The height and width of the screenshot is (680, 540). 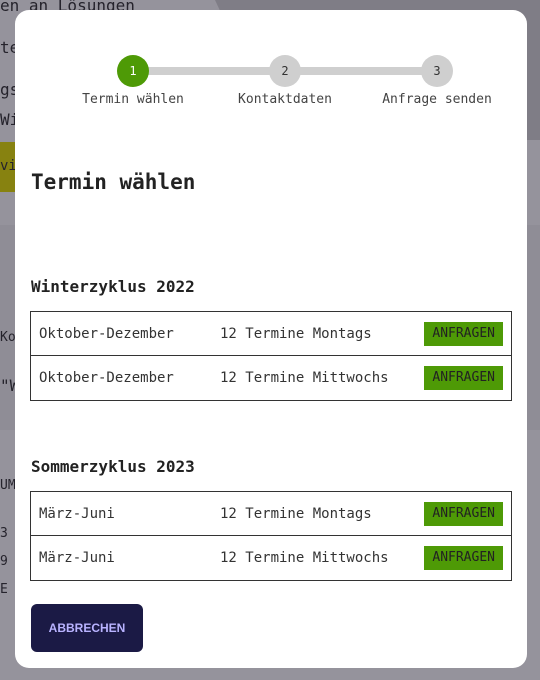 I want to click on cancel-button: ABBRECHEN, so click(x=87, y=628).